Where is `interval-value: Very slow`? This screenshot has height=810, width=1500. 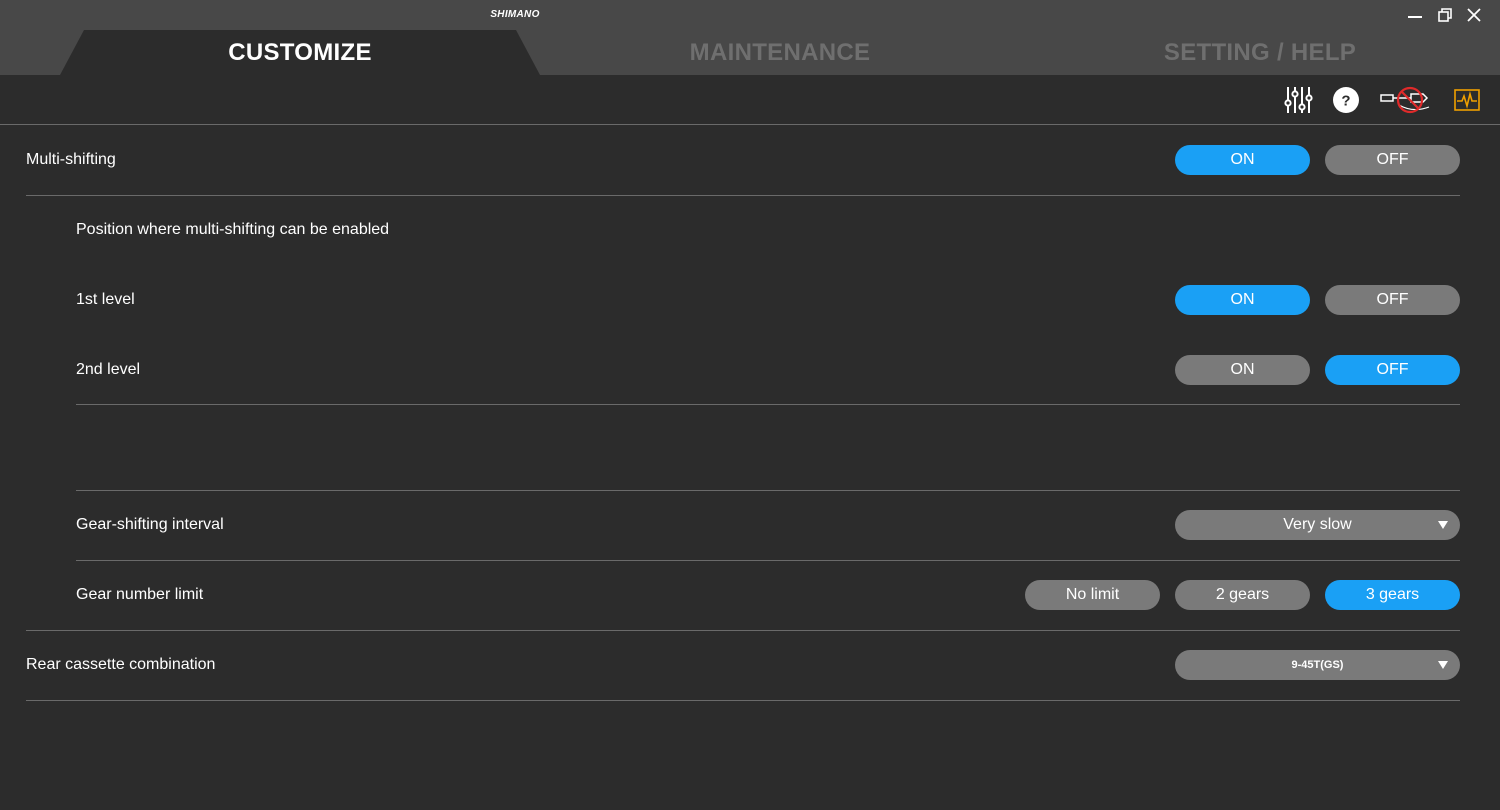
interval-value: Very slow is located at coordinates (1317, 524).